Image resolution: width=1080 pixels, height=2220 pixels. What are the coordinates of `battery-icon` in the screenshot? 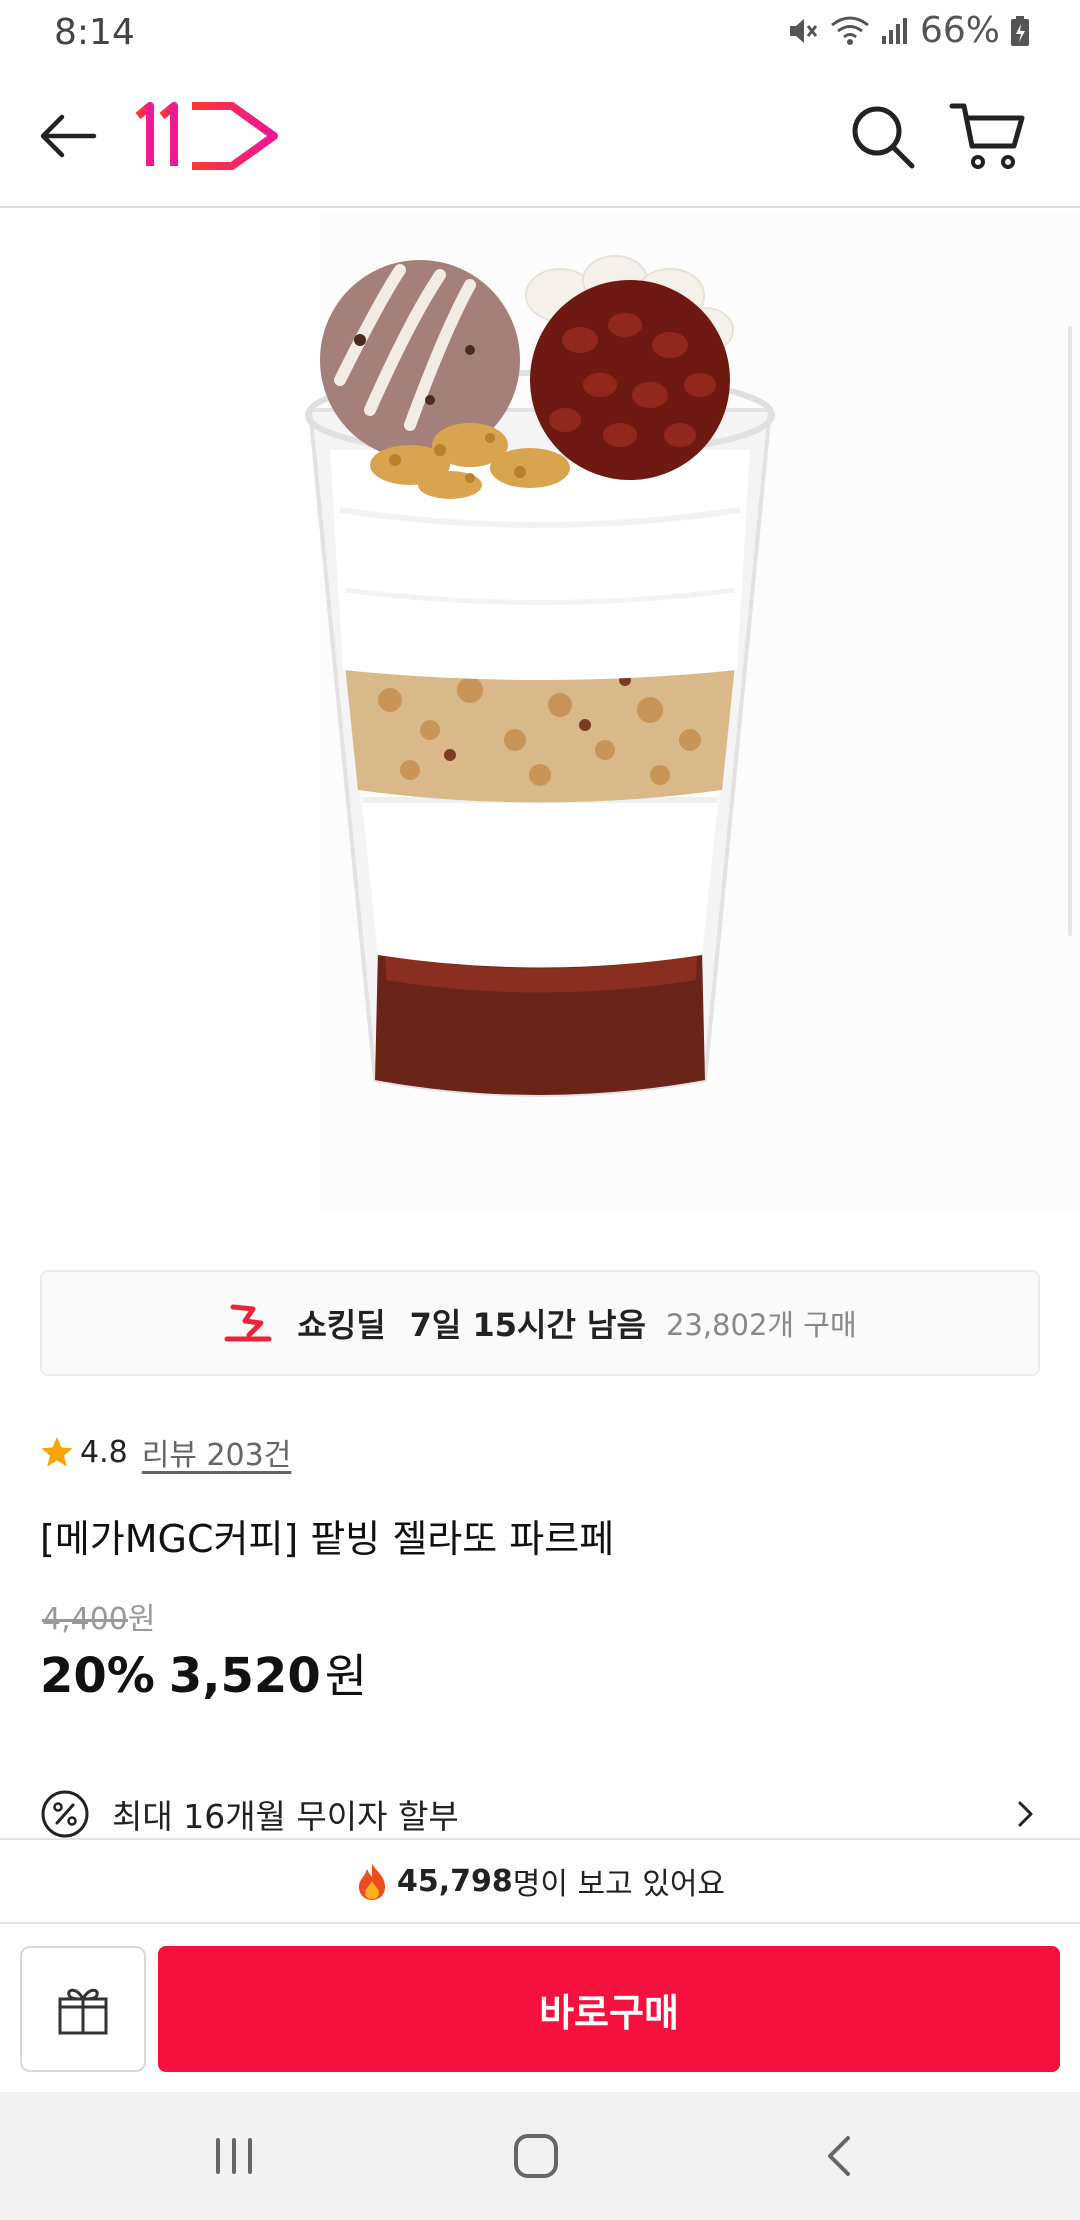 It's located at (1020, 30).